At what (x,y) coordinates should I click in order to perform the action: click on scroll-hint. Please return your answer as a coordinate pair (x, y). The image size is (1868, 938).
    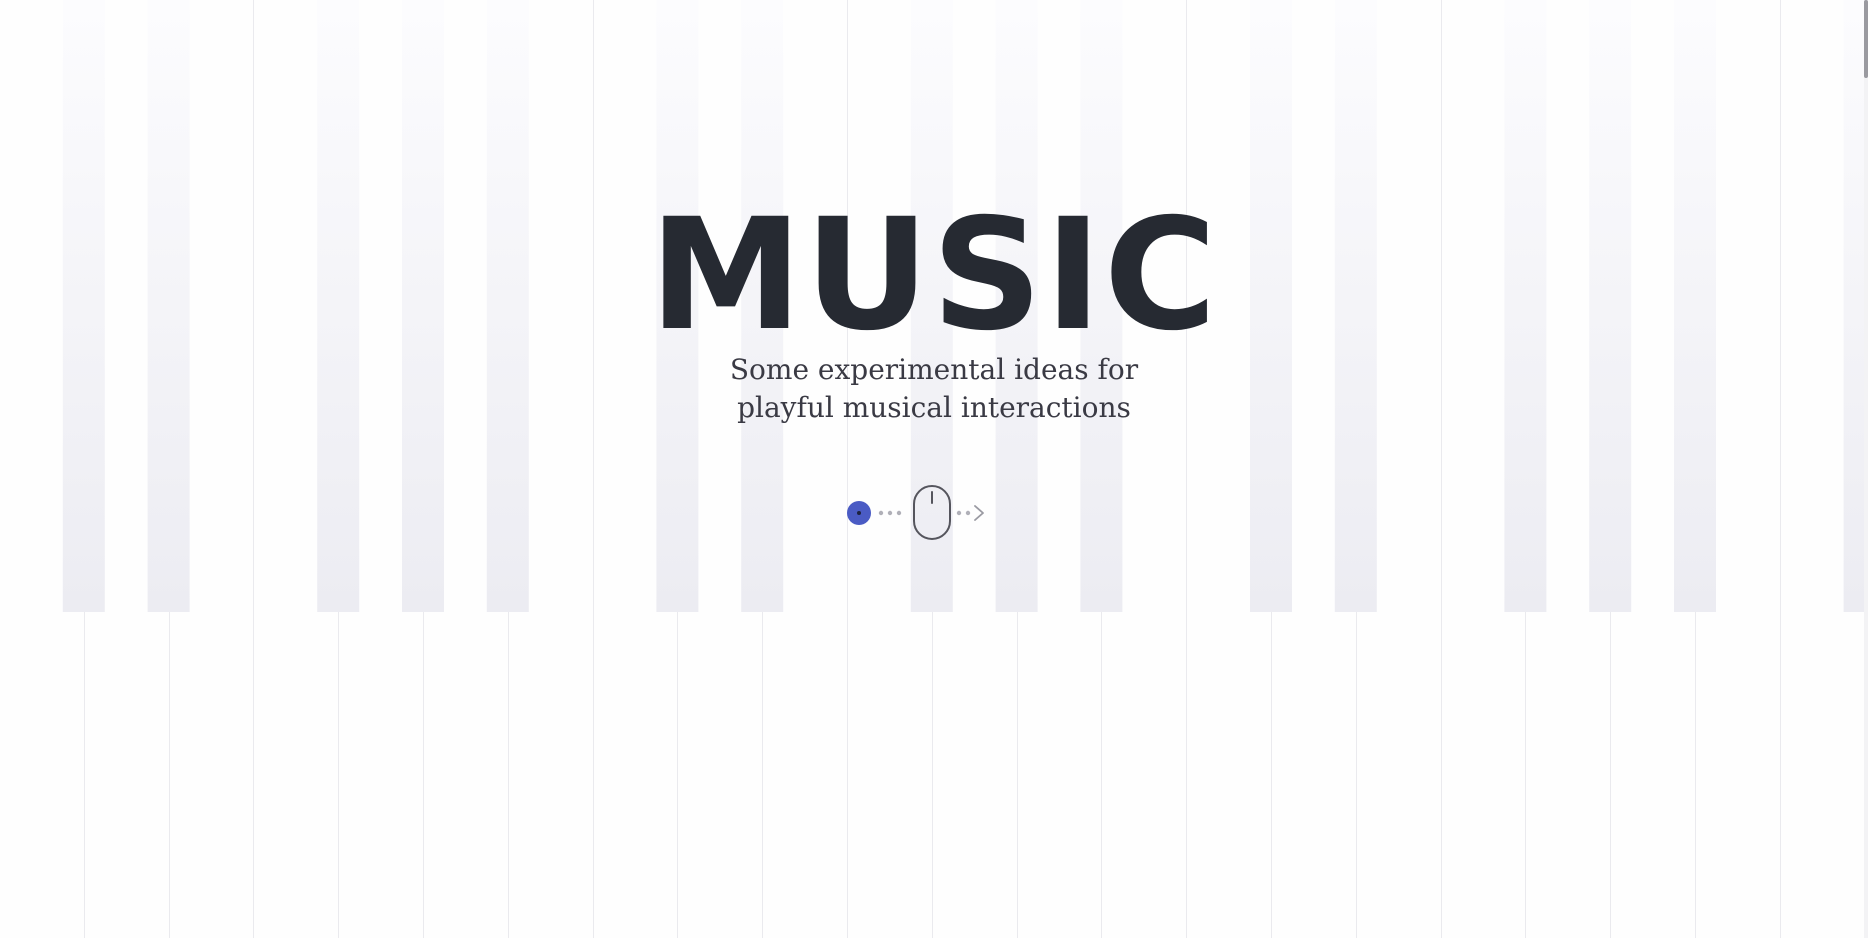
    Looking at the image, I should click on (915, 512).